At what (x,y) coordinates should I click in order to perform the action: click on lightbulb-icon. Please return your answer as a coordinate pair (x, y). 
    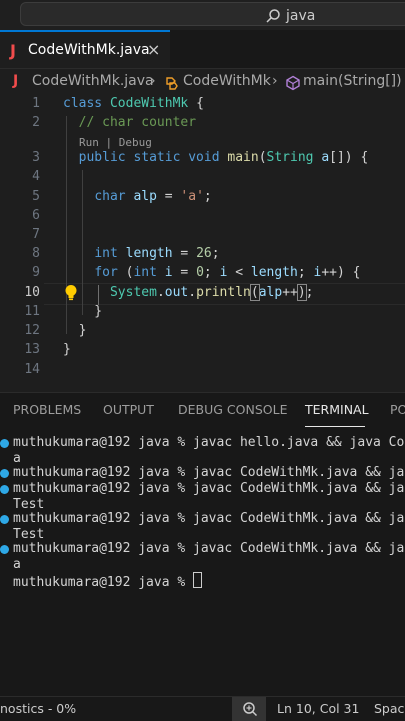
    Looking at the image, I should click on (71, 293).